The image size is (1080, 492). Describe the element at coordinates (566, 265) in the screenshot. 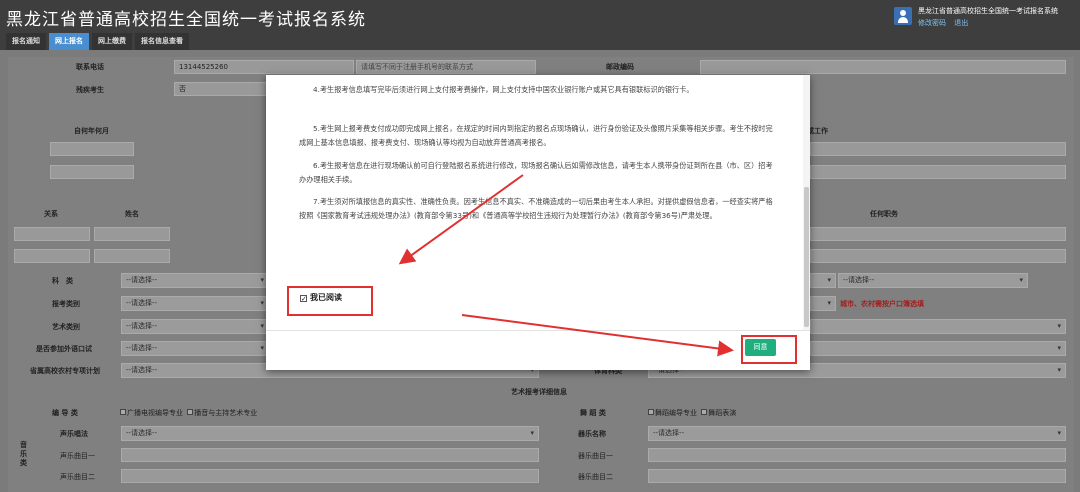

I see `annotation-arrows` at that location.